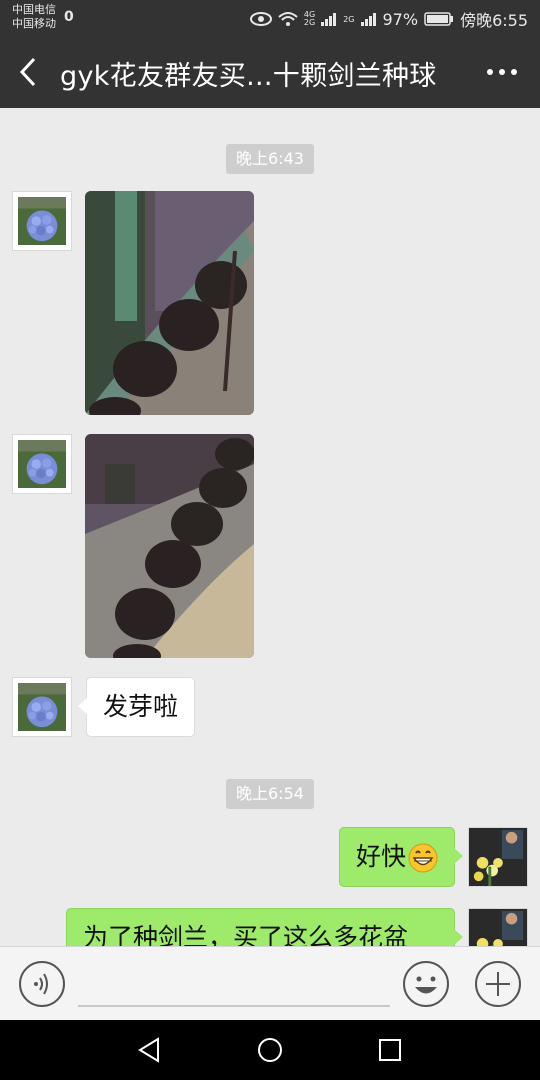 This screenshot has height=1080, width=540. Describe the element at coordinates (270, 983) in the screenshot. I see `input-bar` at that location.